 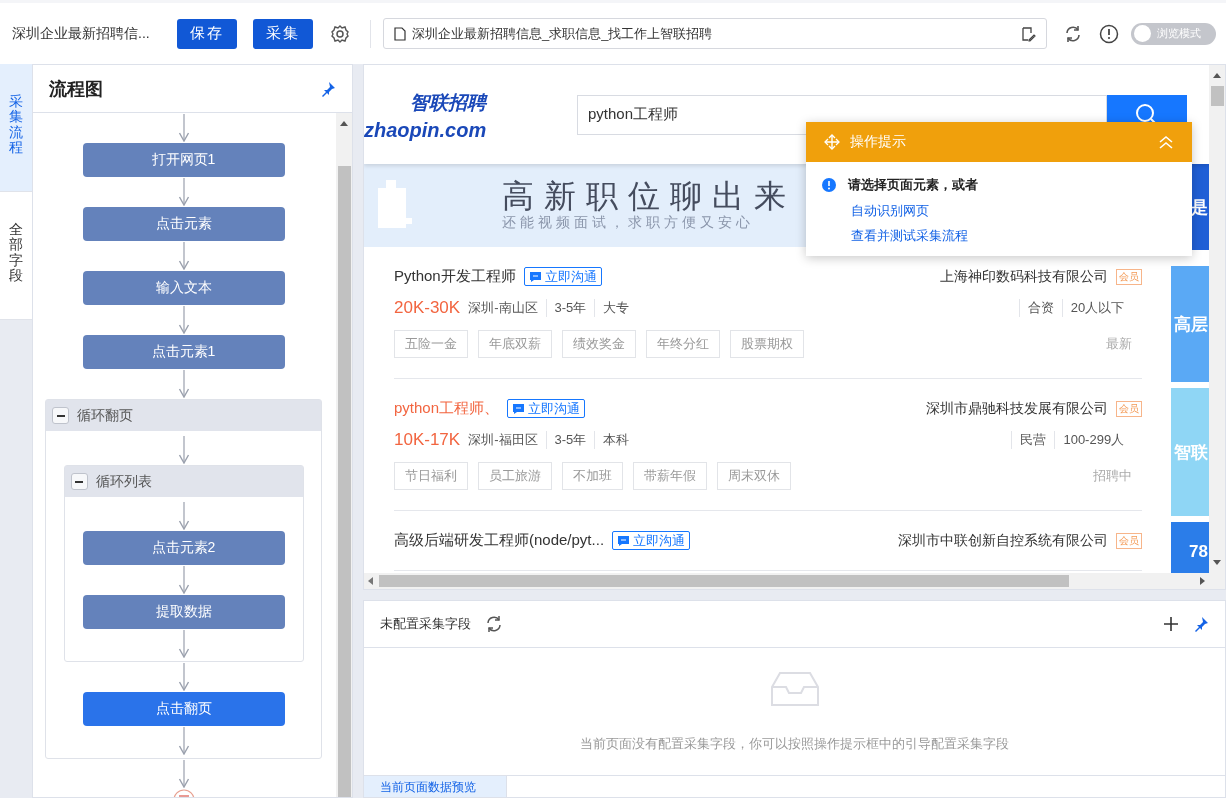 What do you see at coordinates (887, 235) in the screenshot?
I see `hint-link: 查看并测试采集流程` at bounding box center [887, 235].